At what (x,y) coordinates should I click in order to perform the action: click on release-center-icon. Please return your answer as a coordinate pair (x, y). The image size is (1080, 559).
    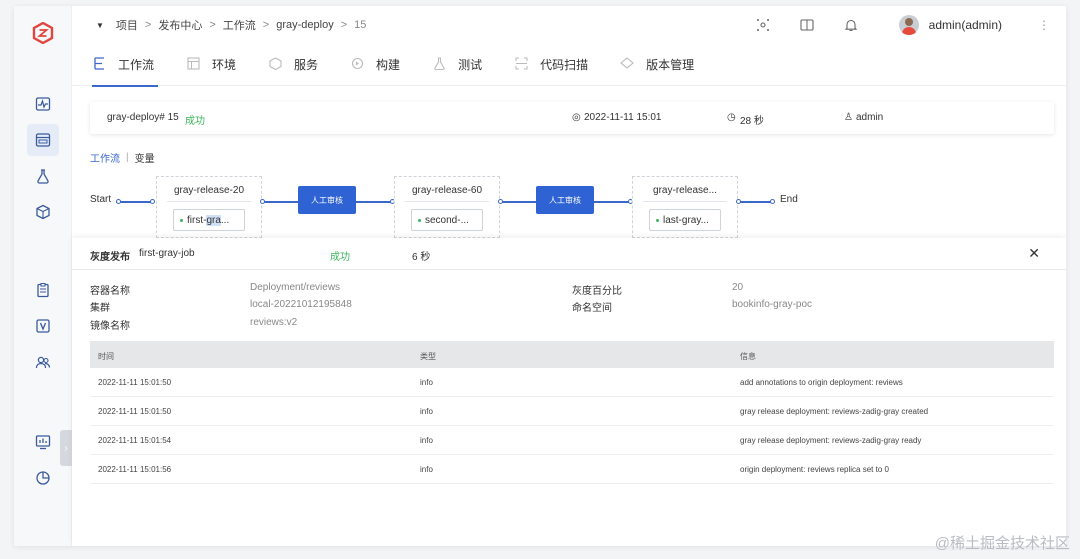
    Looking at the image, I should click on (43, 140).